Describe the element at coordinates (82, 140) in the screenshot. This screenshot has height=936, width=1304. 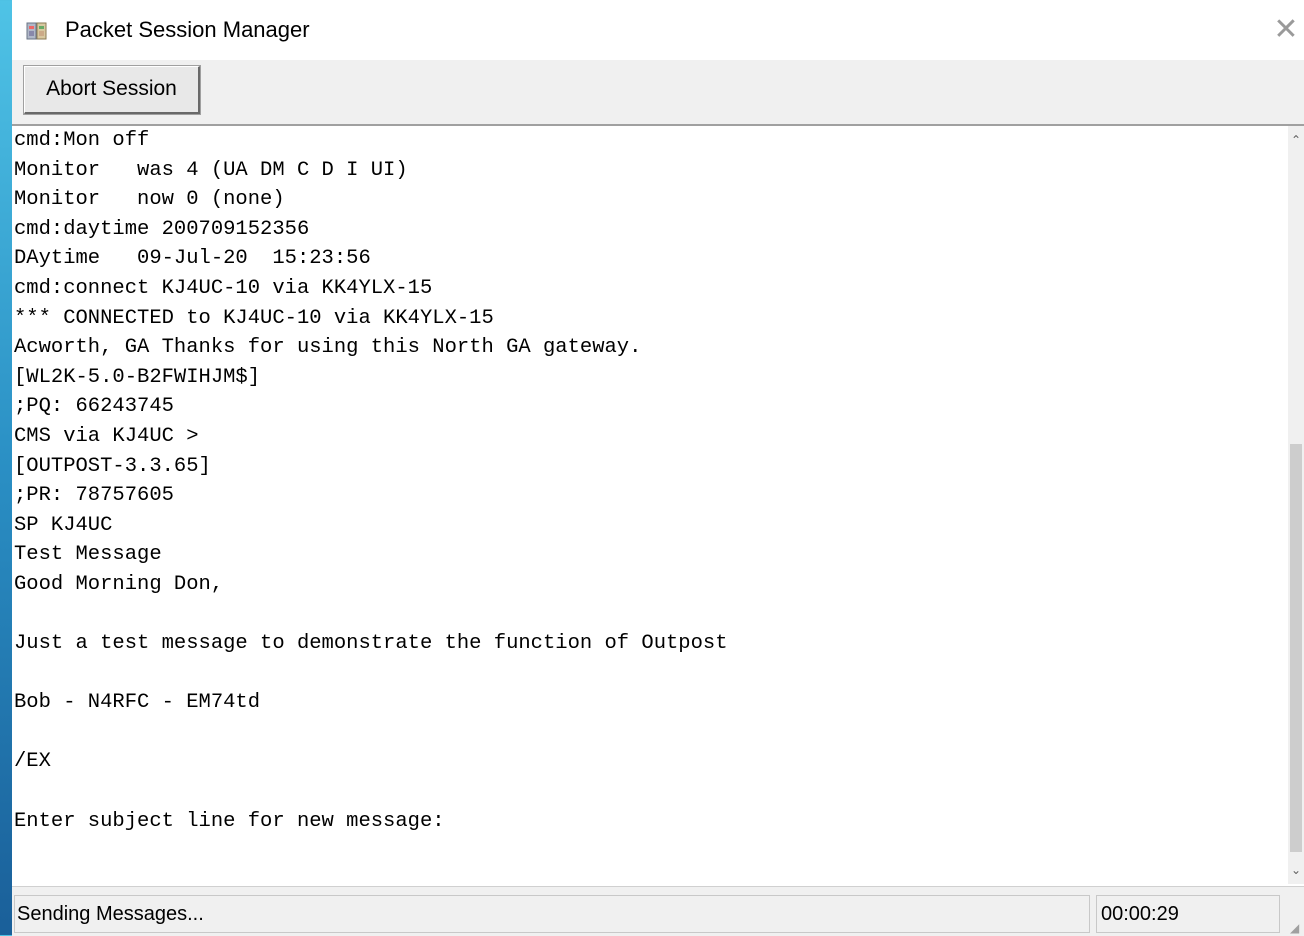
I see `terminal-line: cmd:Mon off` at that location.